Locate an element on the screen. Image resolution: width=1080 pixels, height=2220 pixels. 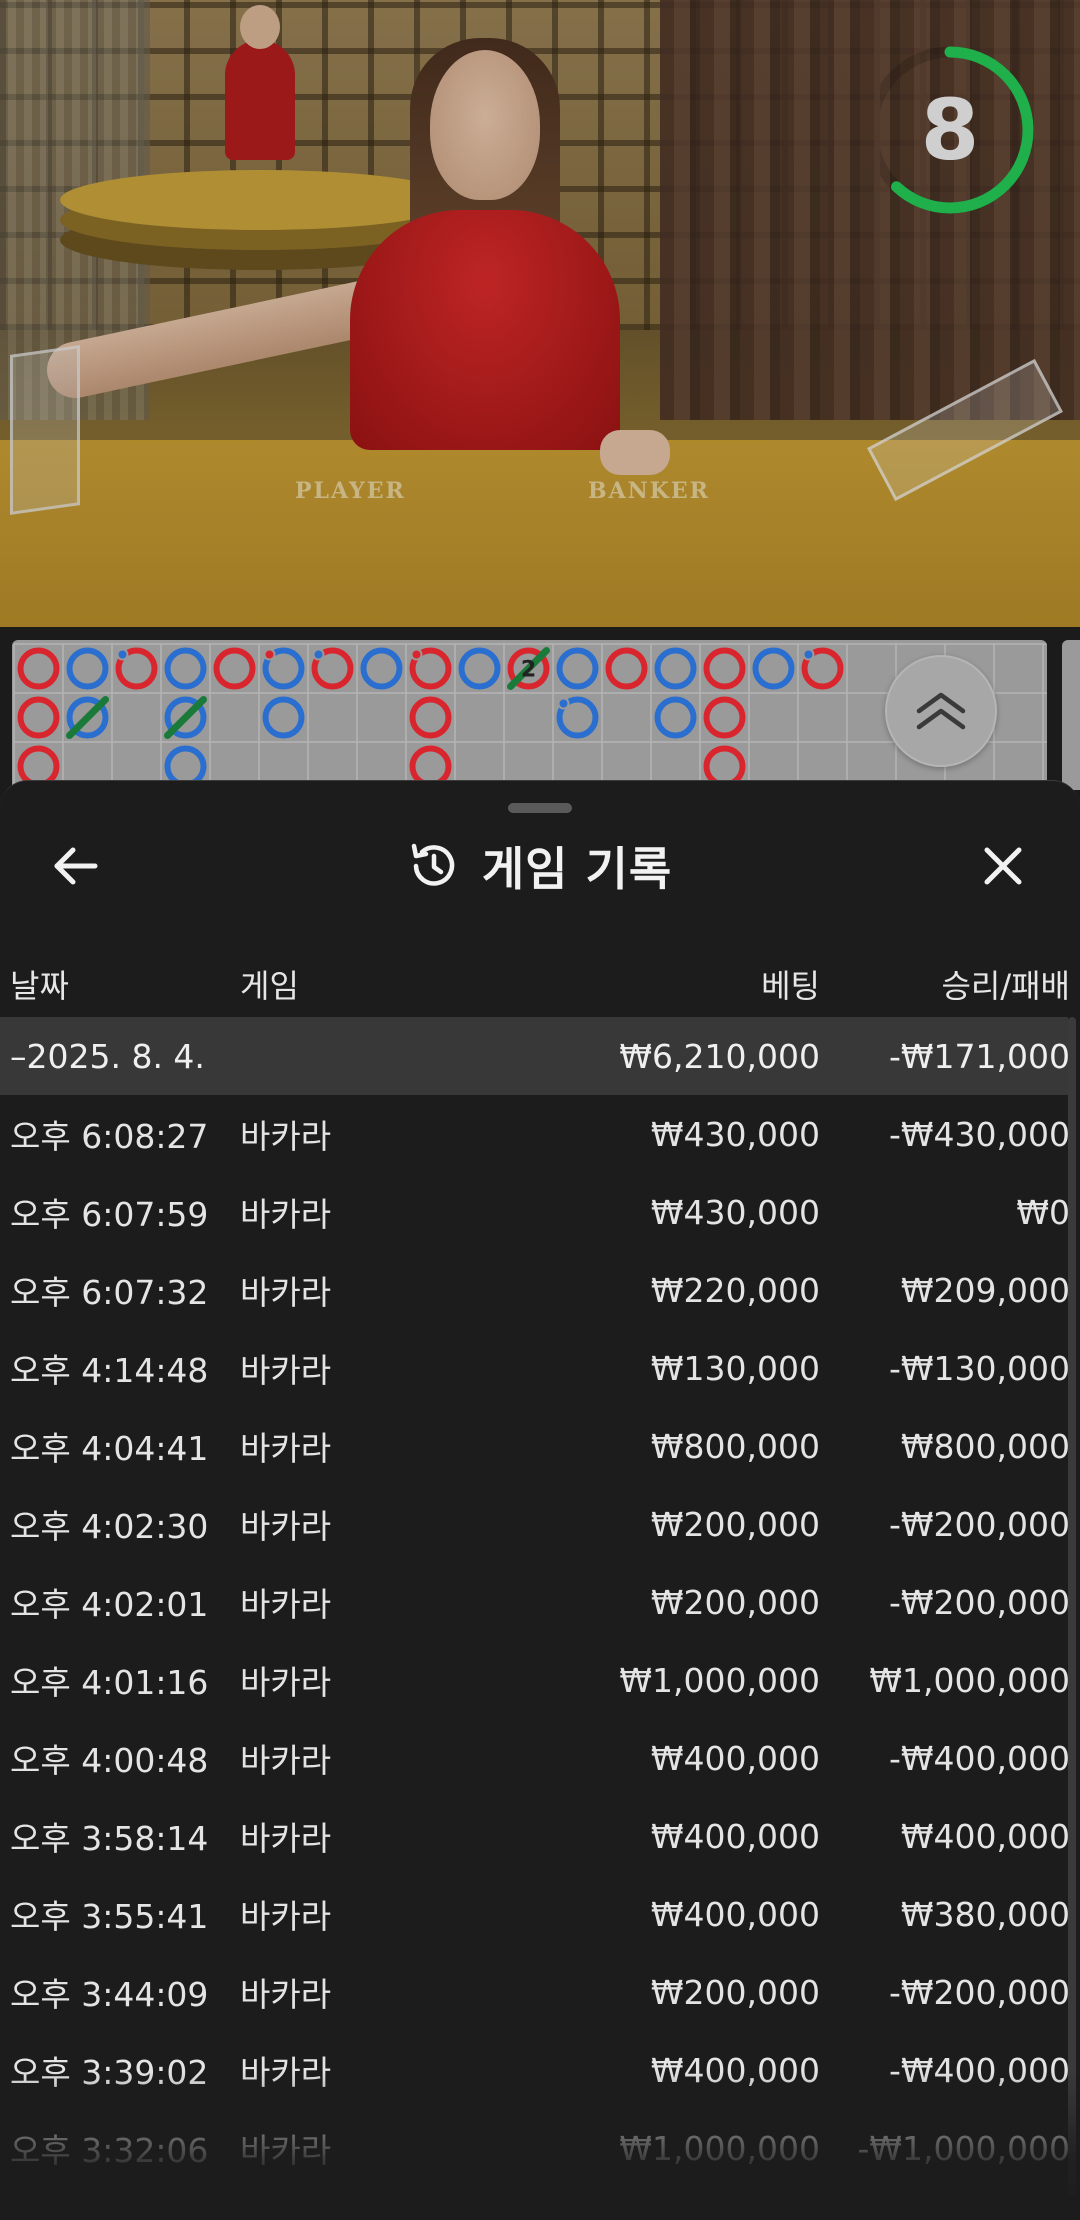
history-row: 오후 3:32:06 바카라 ₩1,000,000 -₩1,000,000 is located at coordinates (535, 2148).